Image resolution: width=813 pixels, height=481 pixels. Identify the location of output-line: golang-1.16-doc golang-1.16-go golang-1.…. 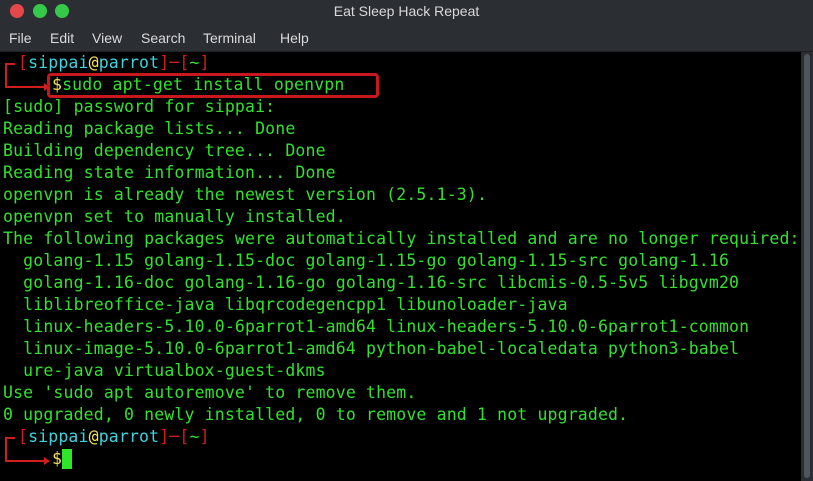
(371, 282).